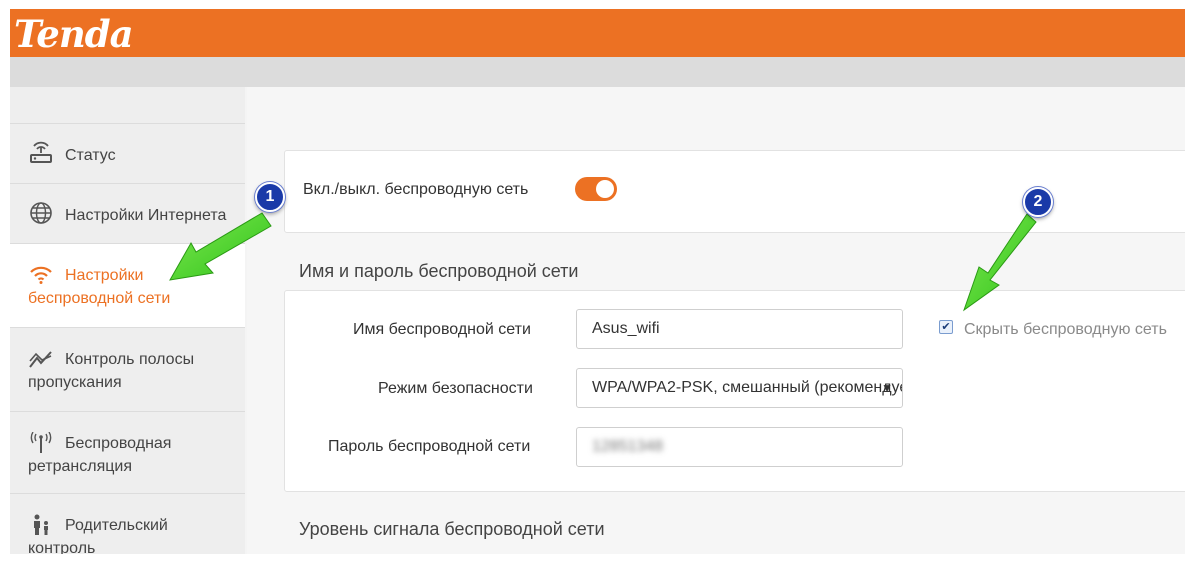  What do you see at coordinates (90, 155) in the screenshot?
I see `sidebar-item-label: Статус` at bounding box center [90, 155].